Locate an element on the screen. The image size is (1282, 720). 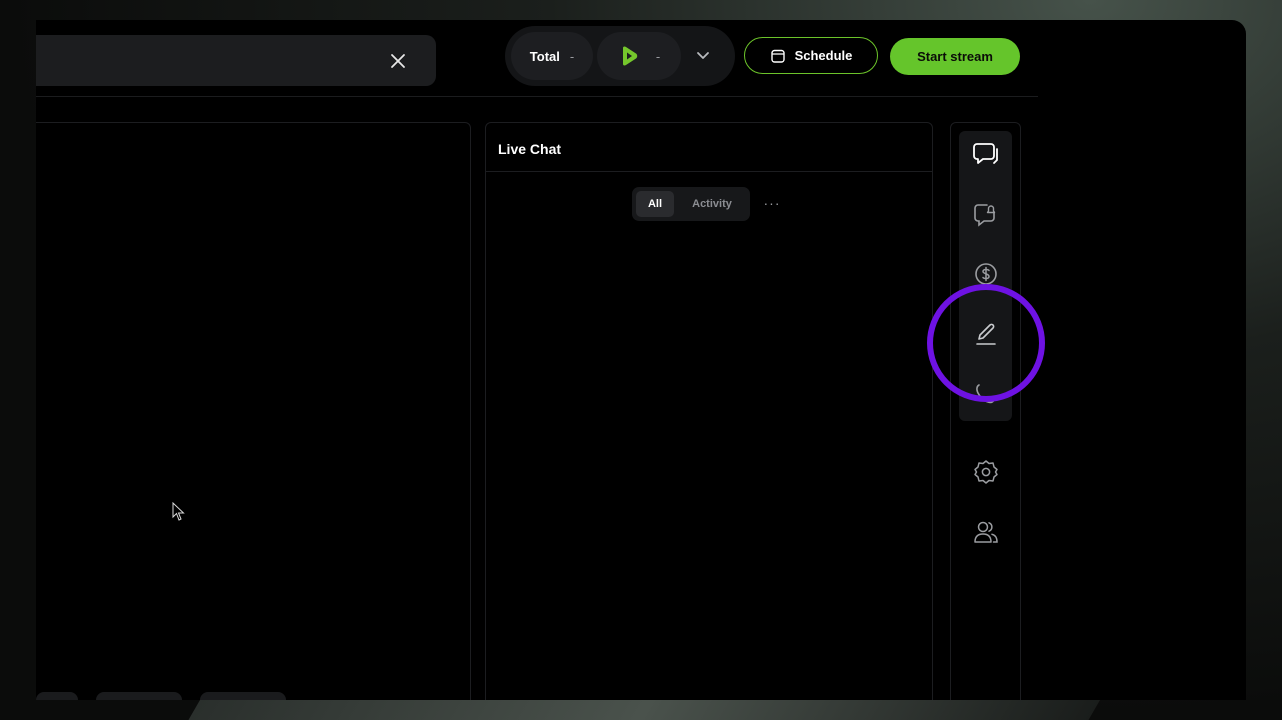
mouse-cursor-icon is located at coordinates (178, 511).